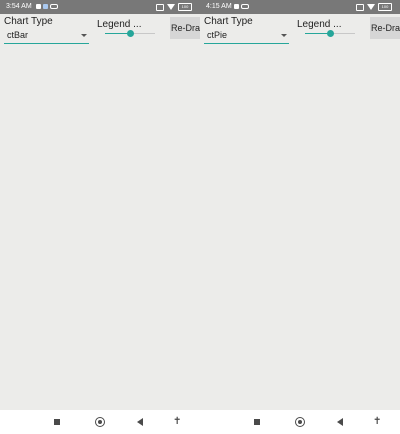  What do you see at coordinates (300, 7) in the screenshot?
I see `status-bar: 4:15 AM 100` at bounding box center [300, 7].